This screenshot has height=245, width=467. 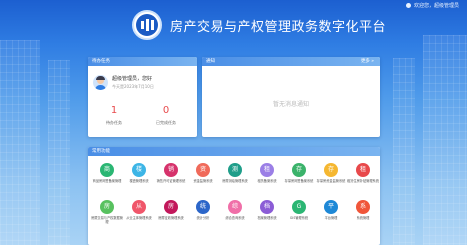 I want to click on empty-notice-message: 暂无消息通知, so click(x=290, y=104).